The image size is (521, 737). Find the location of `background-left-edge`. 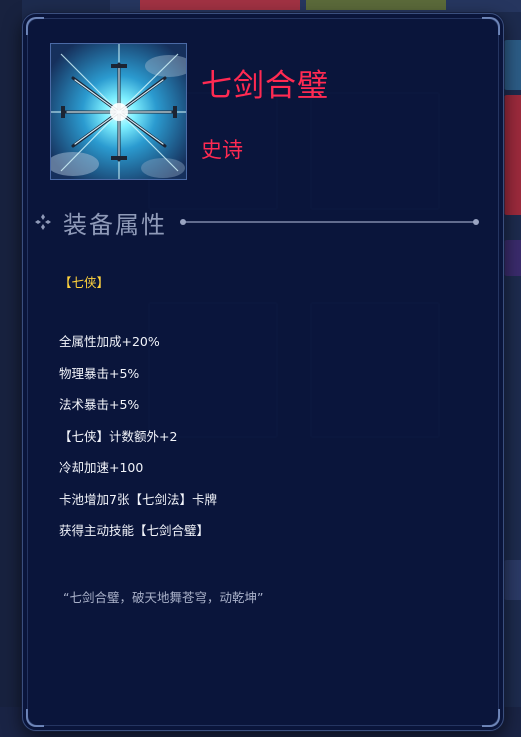

background-left-edge is located at coordinates (11, 368).